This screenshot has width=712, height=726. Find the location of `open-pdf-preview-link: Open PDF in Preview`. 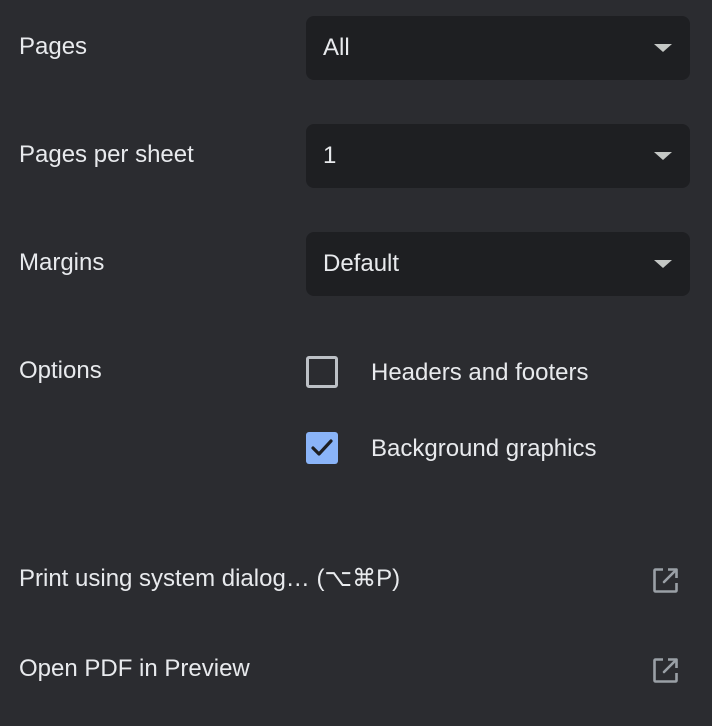

open-pdf-preview-link: Open PDF in Preview is located at coordinates (356, 670).